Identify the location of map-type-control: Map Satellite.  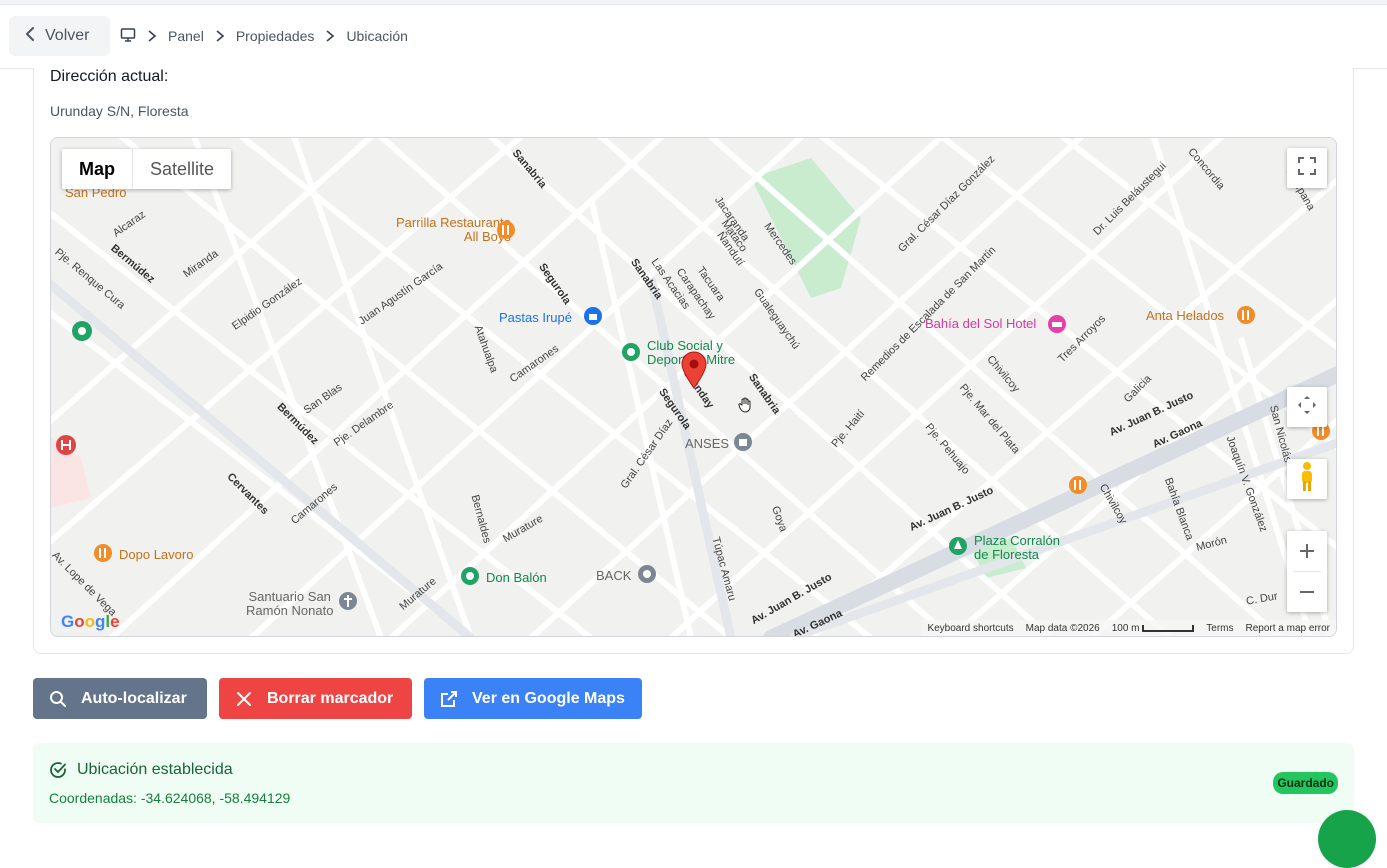
(147, 169).